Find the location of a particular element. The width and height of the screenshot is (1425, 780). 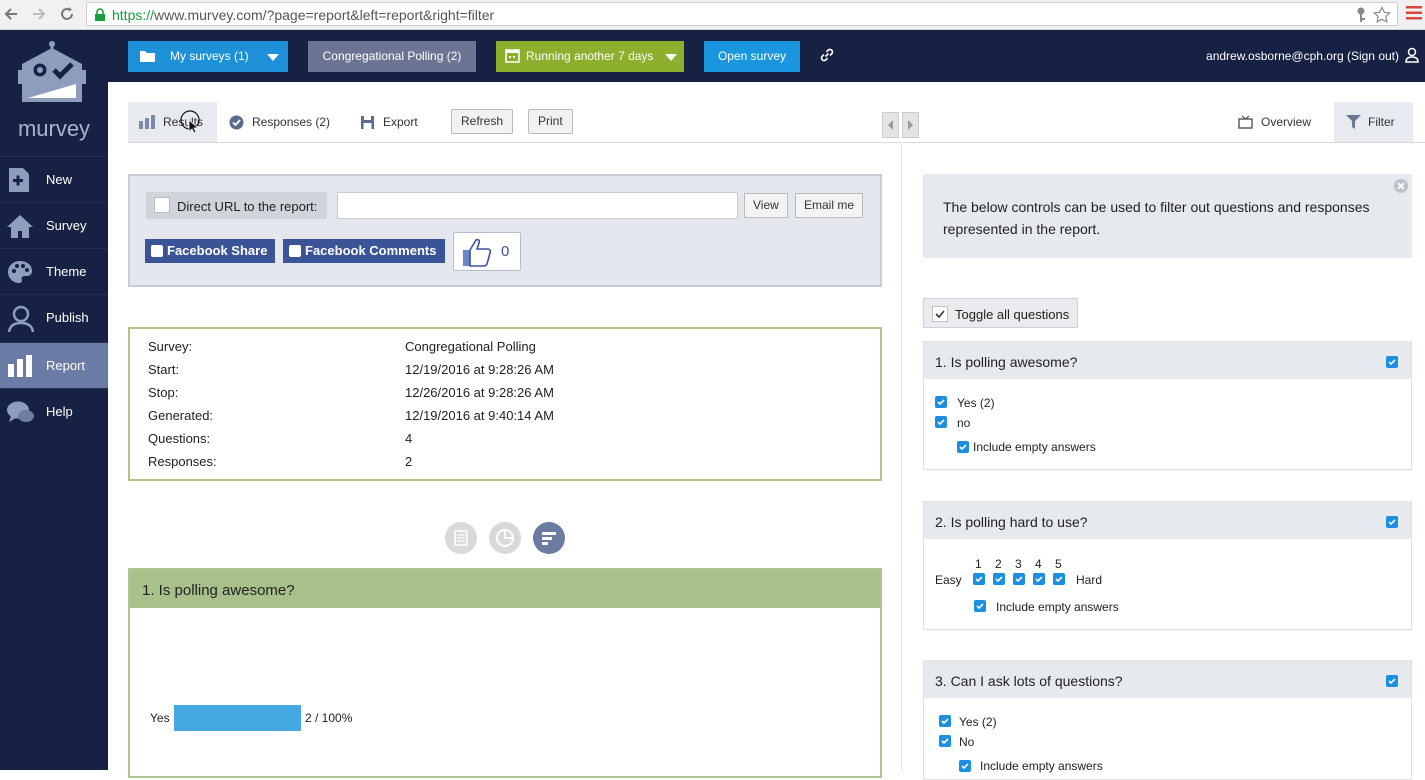

reload-icon is located at coordinates (68, 15).